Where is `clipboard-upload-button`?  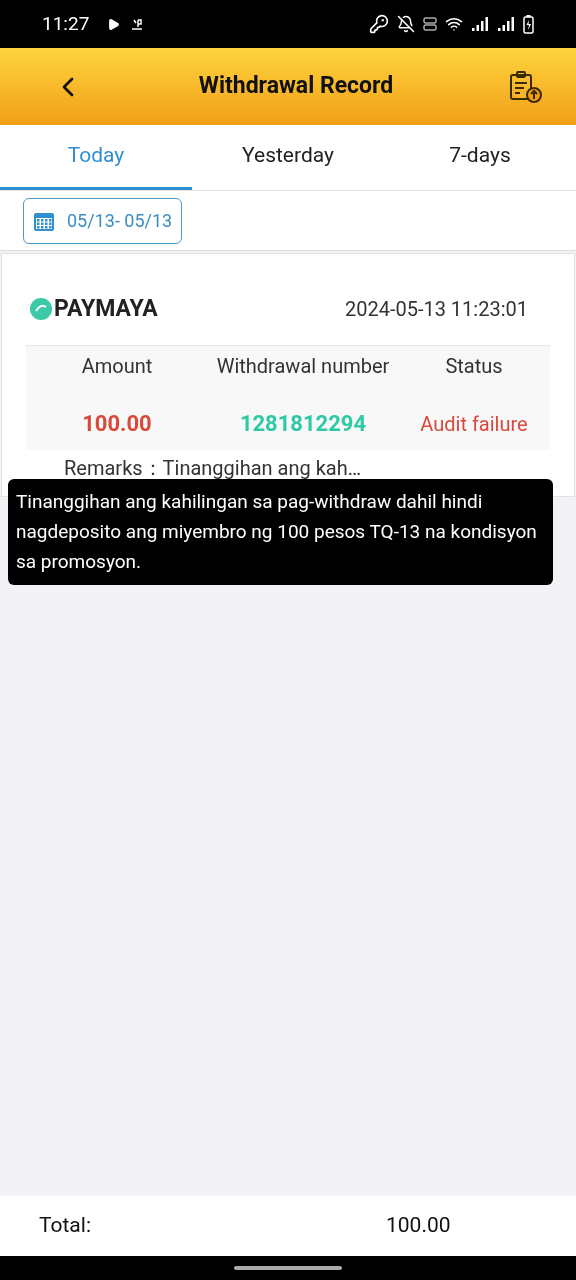 clipboard-upload-button is located at coordinates (526, 86).